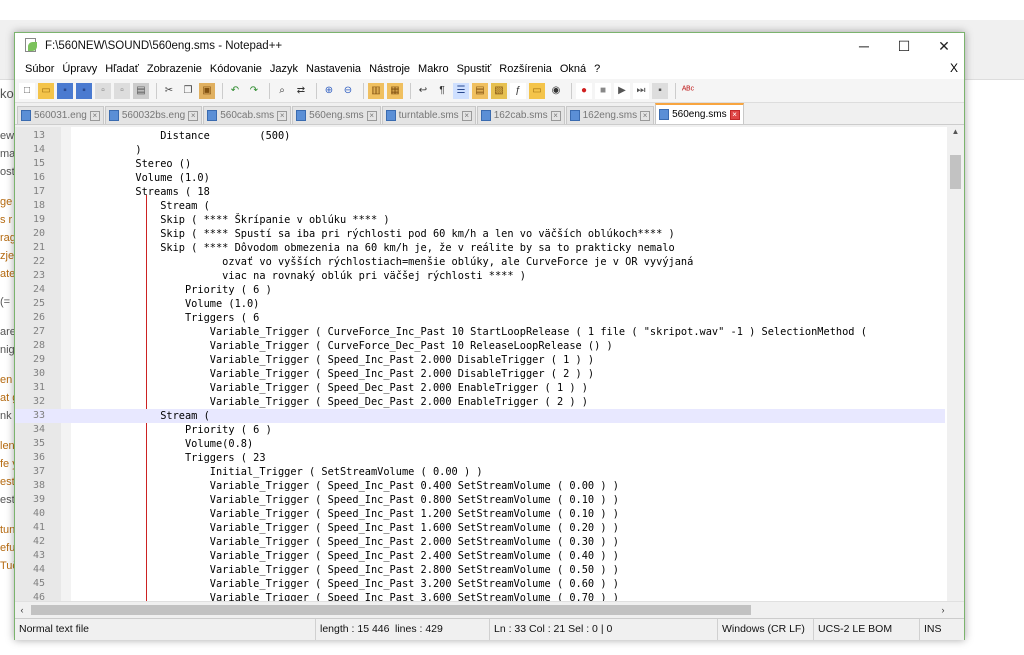 This screenshot has height=655, width=1024. Describe the element at coordinates (247, 115) in the screenshot. I see `document-tab: 560cab.sms ×` at that location.